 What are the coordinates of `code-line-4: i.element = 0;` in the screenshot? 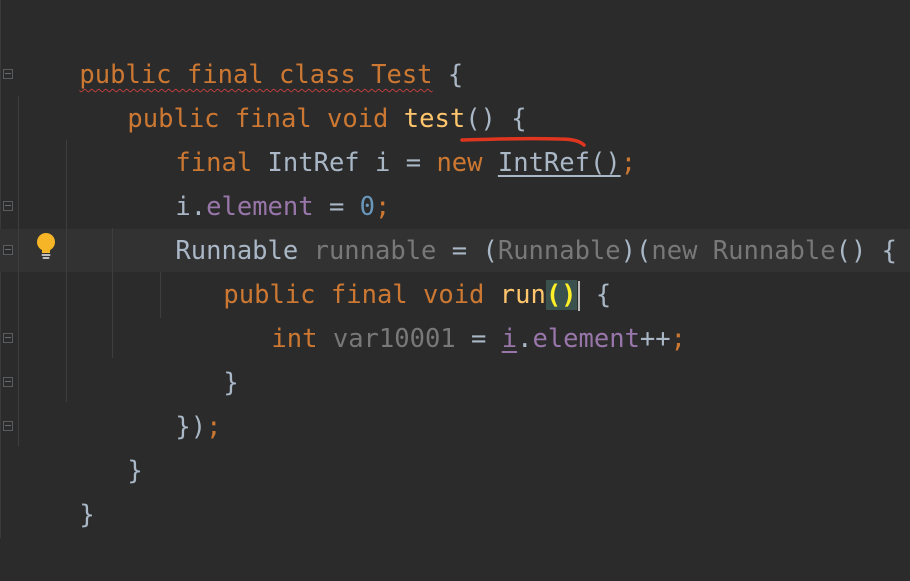 It's located at (252, 181).